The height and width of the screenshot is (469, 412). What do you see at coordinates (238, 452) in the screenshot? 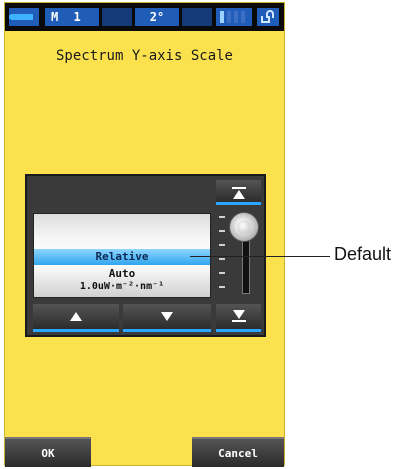
I see `cancel-button: Cancel` at bounding box center [238, 452].